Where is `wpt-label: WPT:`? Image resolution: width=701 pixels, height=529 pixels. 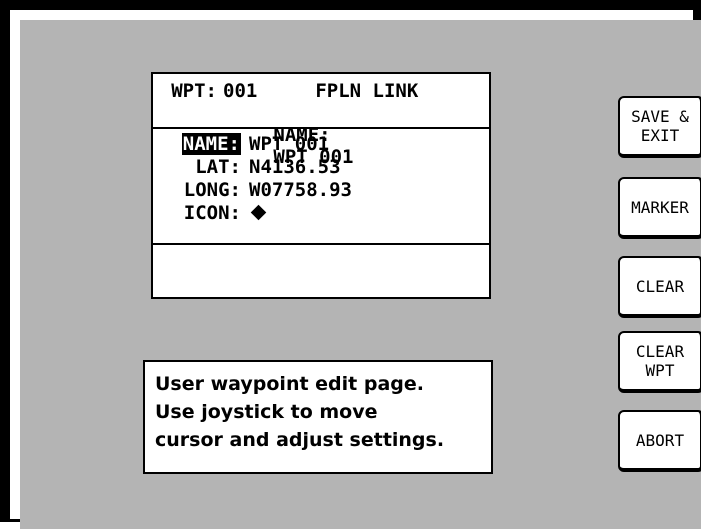
wpt-label: WPT: is located at coordinates (194, 91).